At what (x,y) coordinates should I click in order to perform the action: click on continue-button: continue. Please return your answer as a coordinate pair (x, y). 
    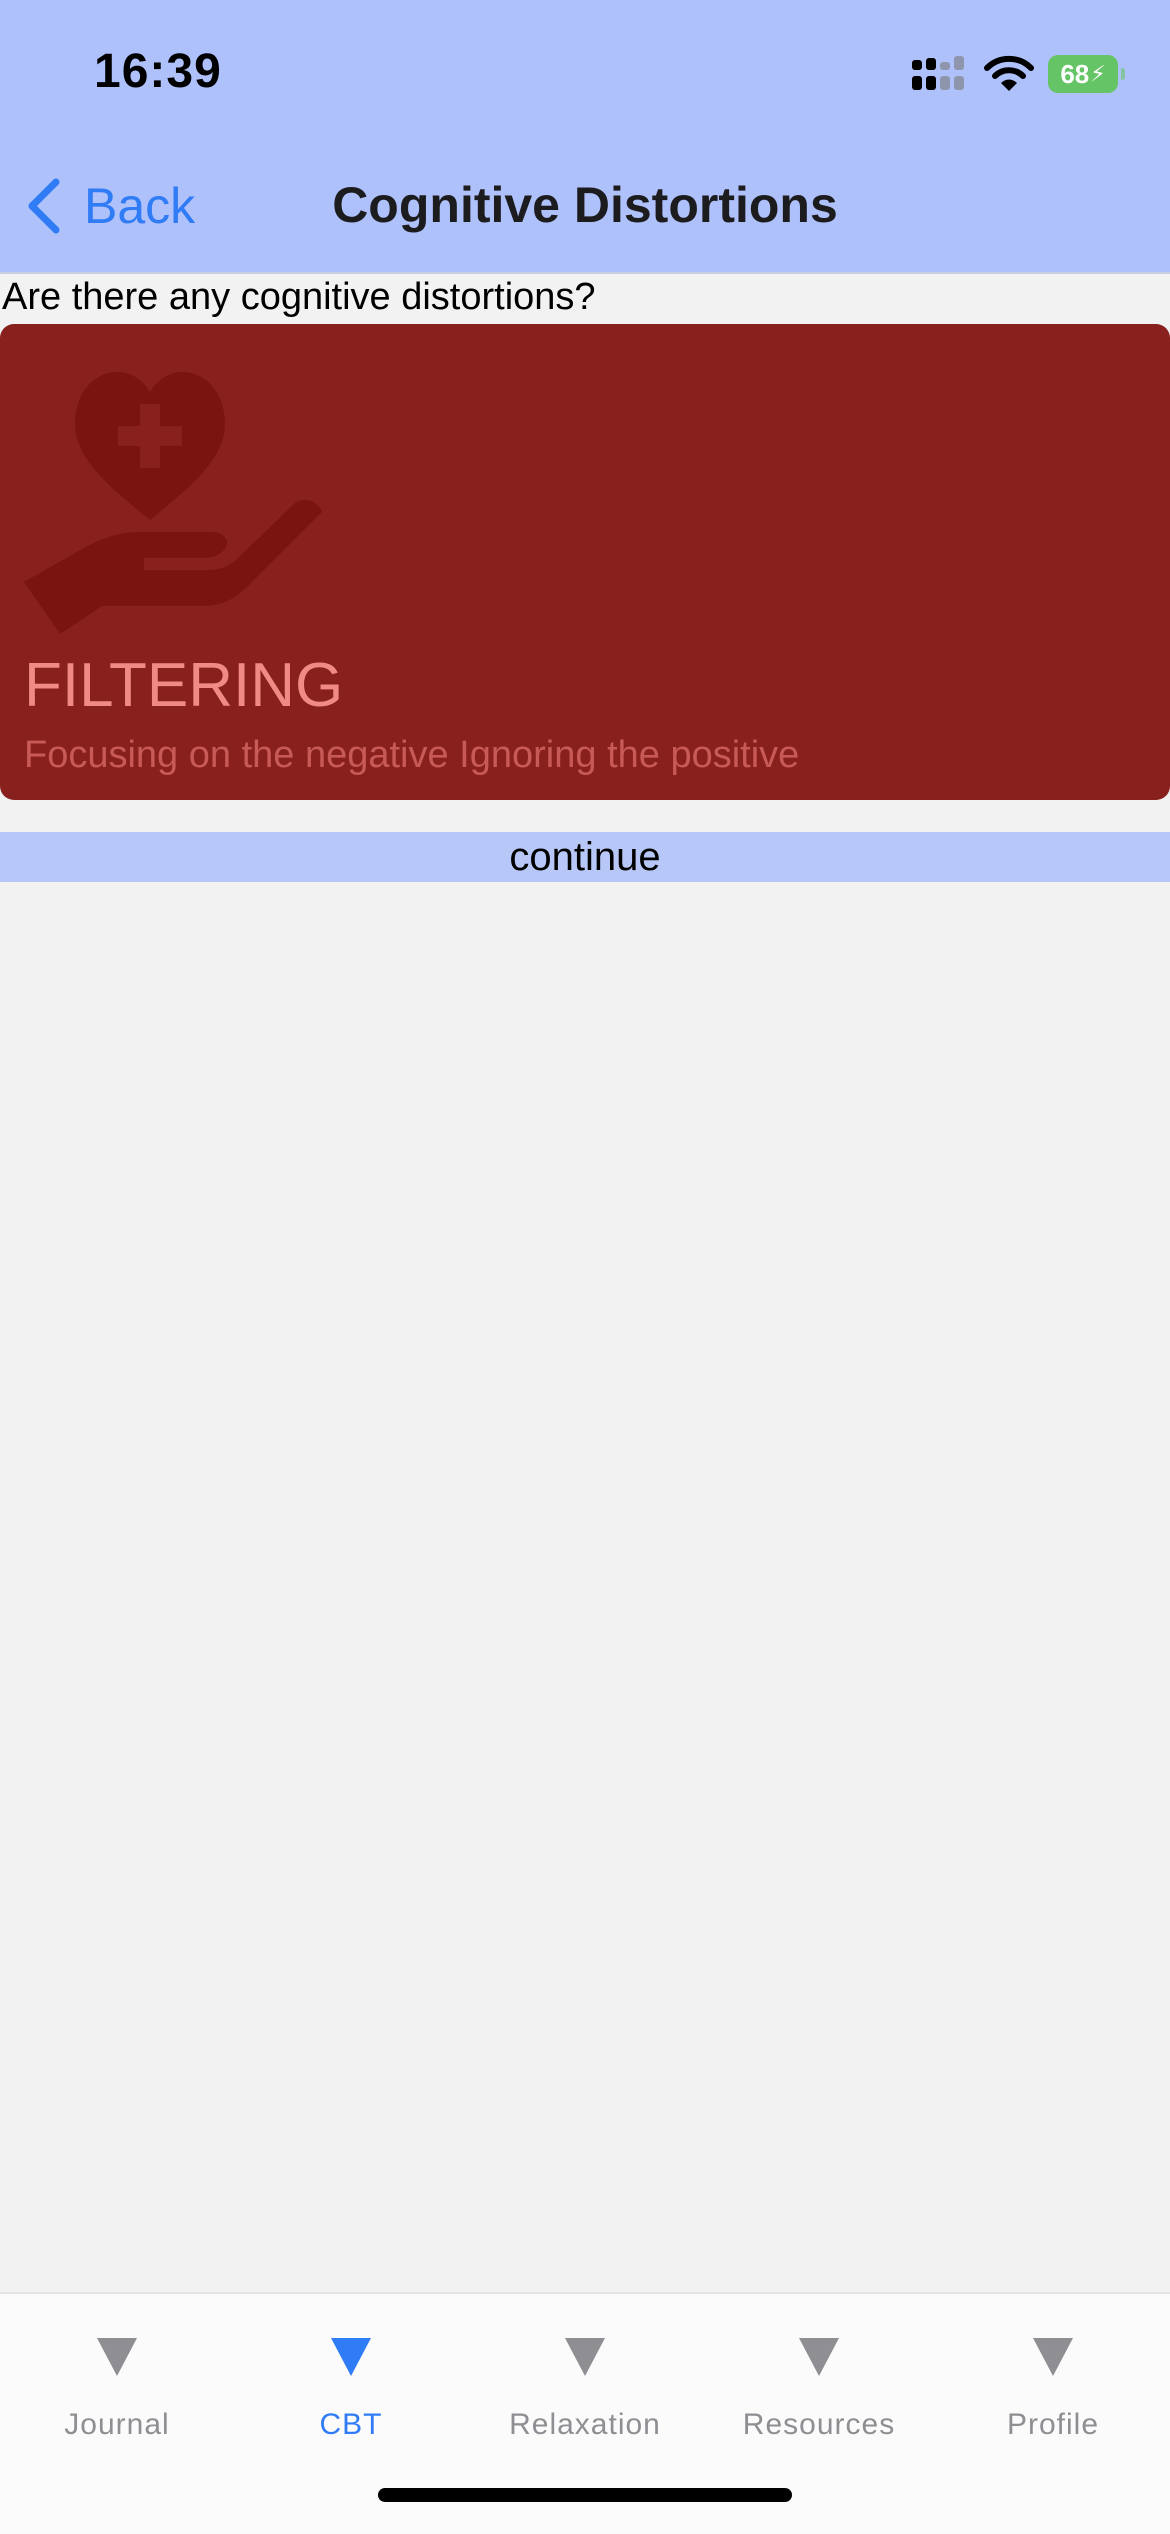
    Looking at the image, I should click on (585, 857).